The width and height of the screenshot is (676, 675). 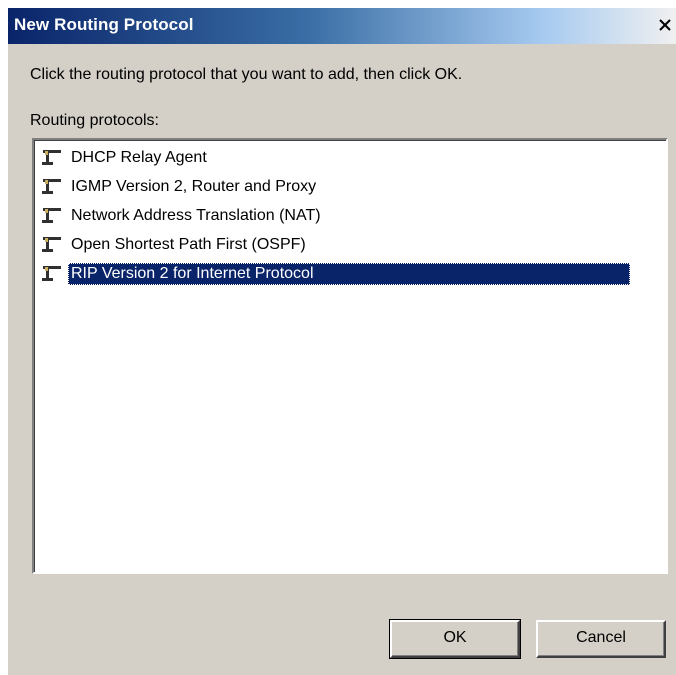 I want to click on protocol-item-label: Open Shortest Path First (OSPF), so click(x=188, y=244).